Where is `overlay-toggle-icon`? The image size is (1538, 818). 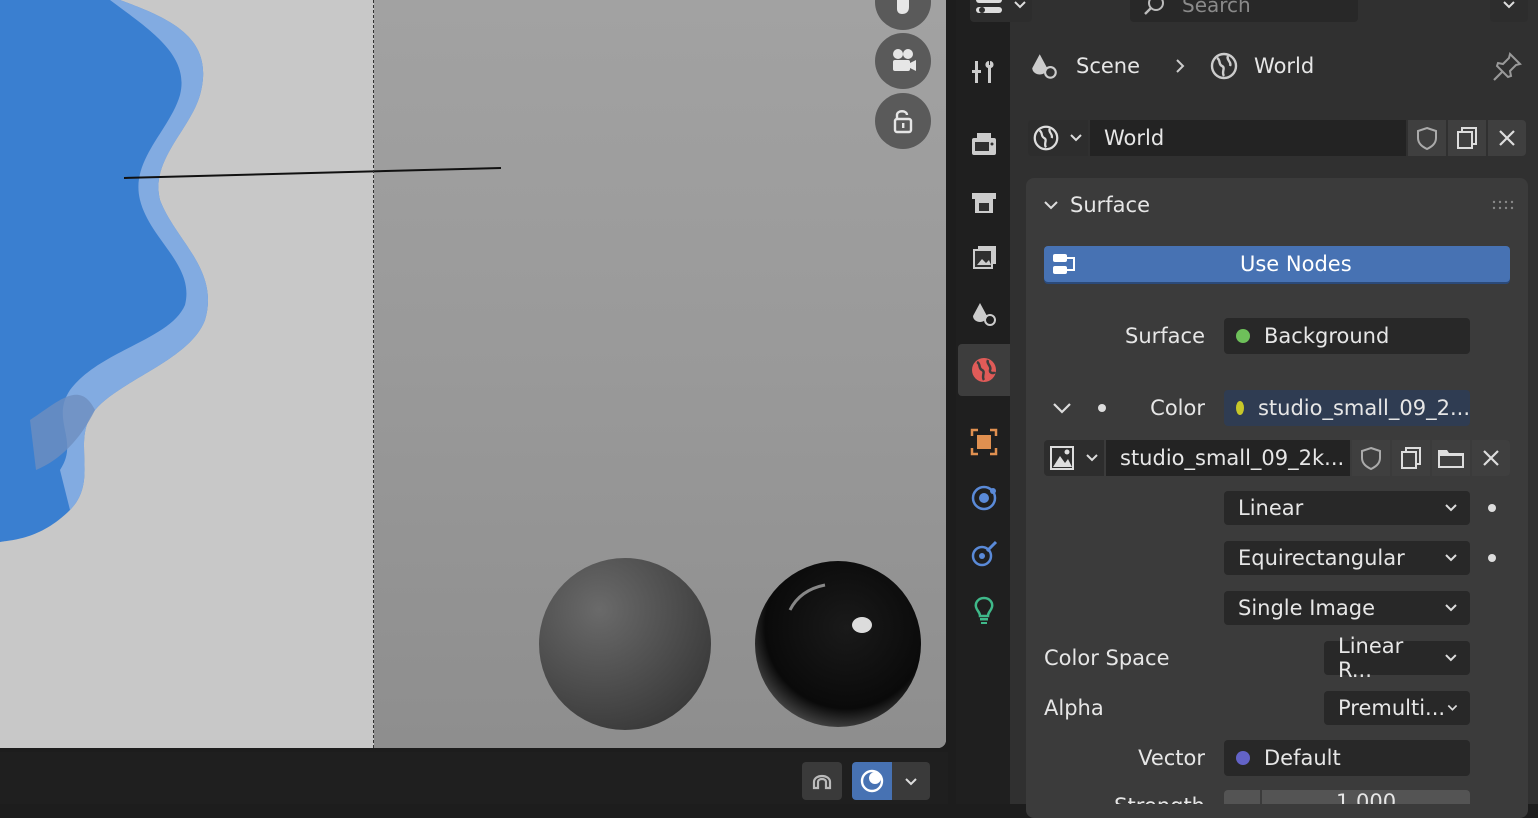 overlay-toggle-icon is located at coordinates (872, 781).